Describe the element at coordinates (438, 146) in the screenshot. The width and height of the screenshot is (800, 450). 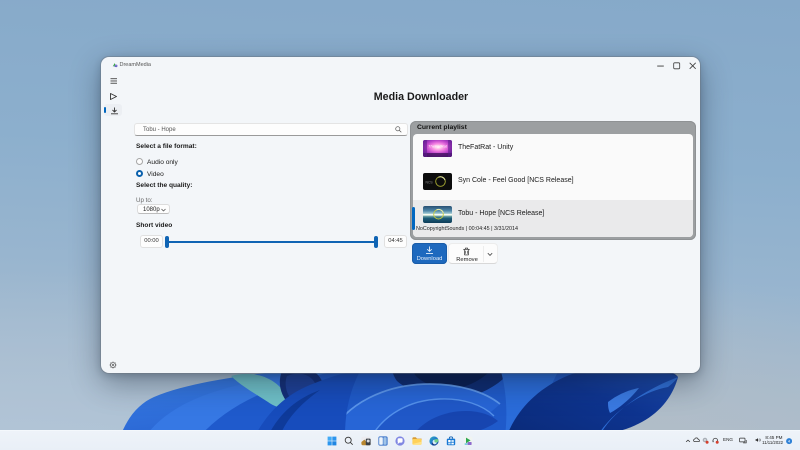
I see `svg-text: TheFatRat` at that location.